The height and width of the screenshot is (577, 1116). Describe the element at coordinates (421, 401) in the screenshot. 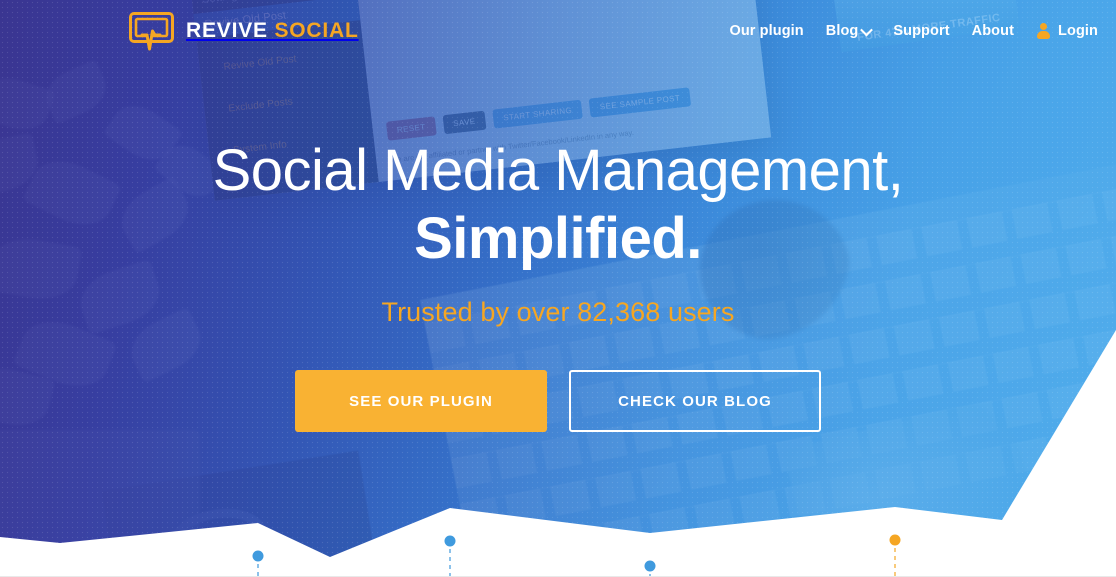

I see `see-our-plugin-button: SEE OUR PLUGIN` at that location.